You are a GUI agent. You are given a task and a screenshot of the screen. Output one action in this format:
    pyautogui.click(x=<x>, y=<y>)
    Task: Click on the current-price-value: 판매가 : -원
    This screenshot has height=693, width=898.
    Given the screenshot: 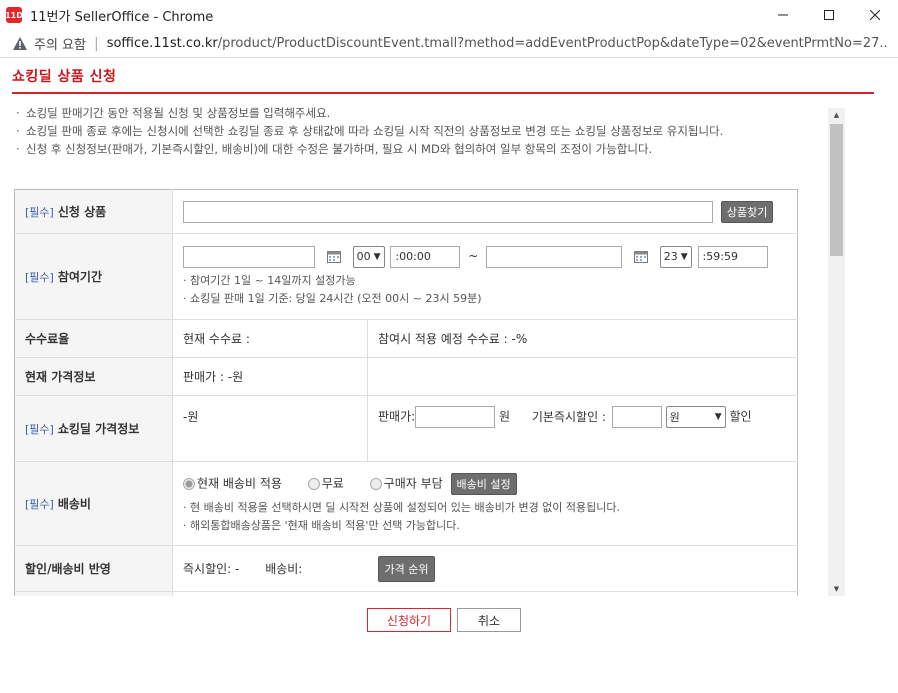 What is the action you would take?
    pyautogui.click(x=270, y=376)
    